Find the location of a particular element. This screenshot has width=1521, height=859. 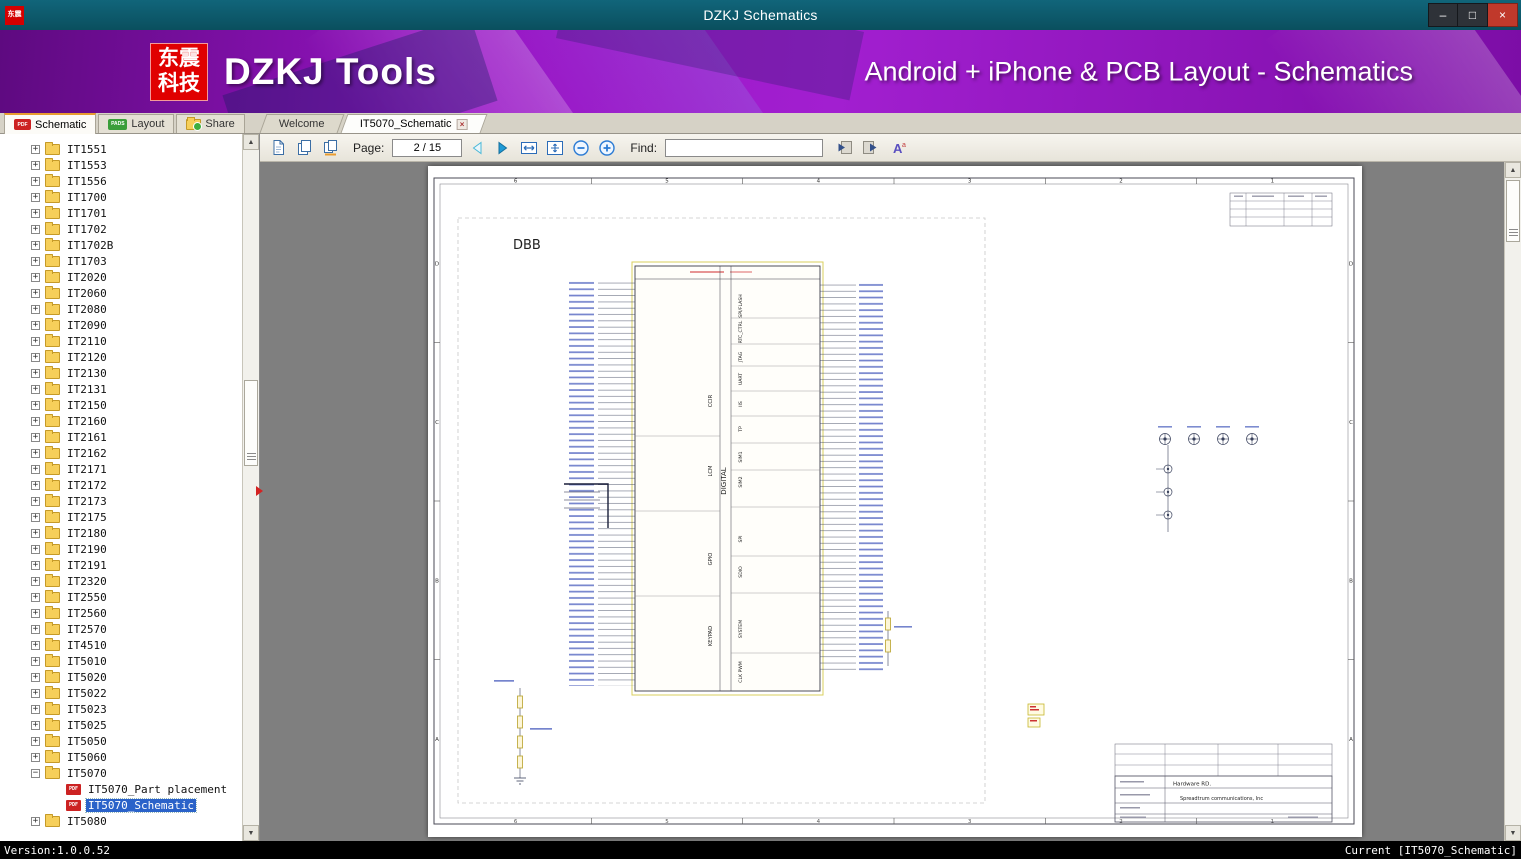

page-number-input is located at coordinates (427, 147).